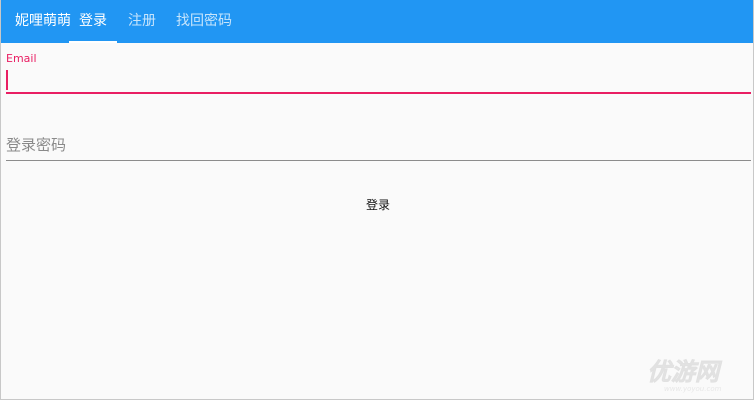 This screenshot has height=400, width=754. What do you see at coordinates (685, 372) in the screenshot?
I see `svg-text: 优游网` at bounding box center [685, 372].